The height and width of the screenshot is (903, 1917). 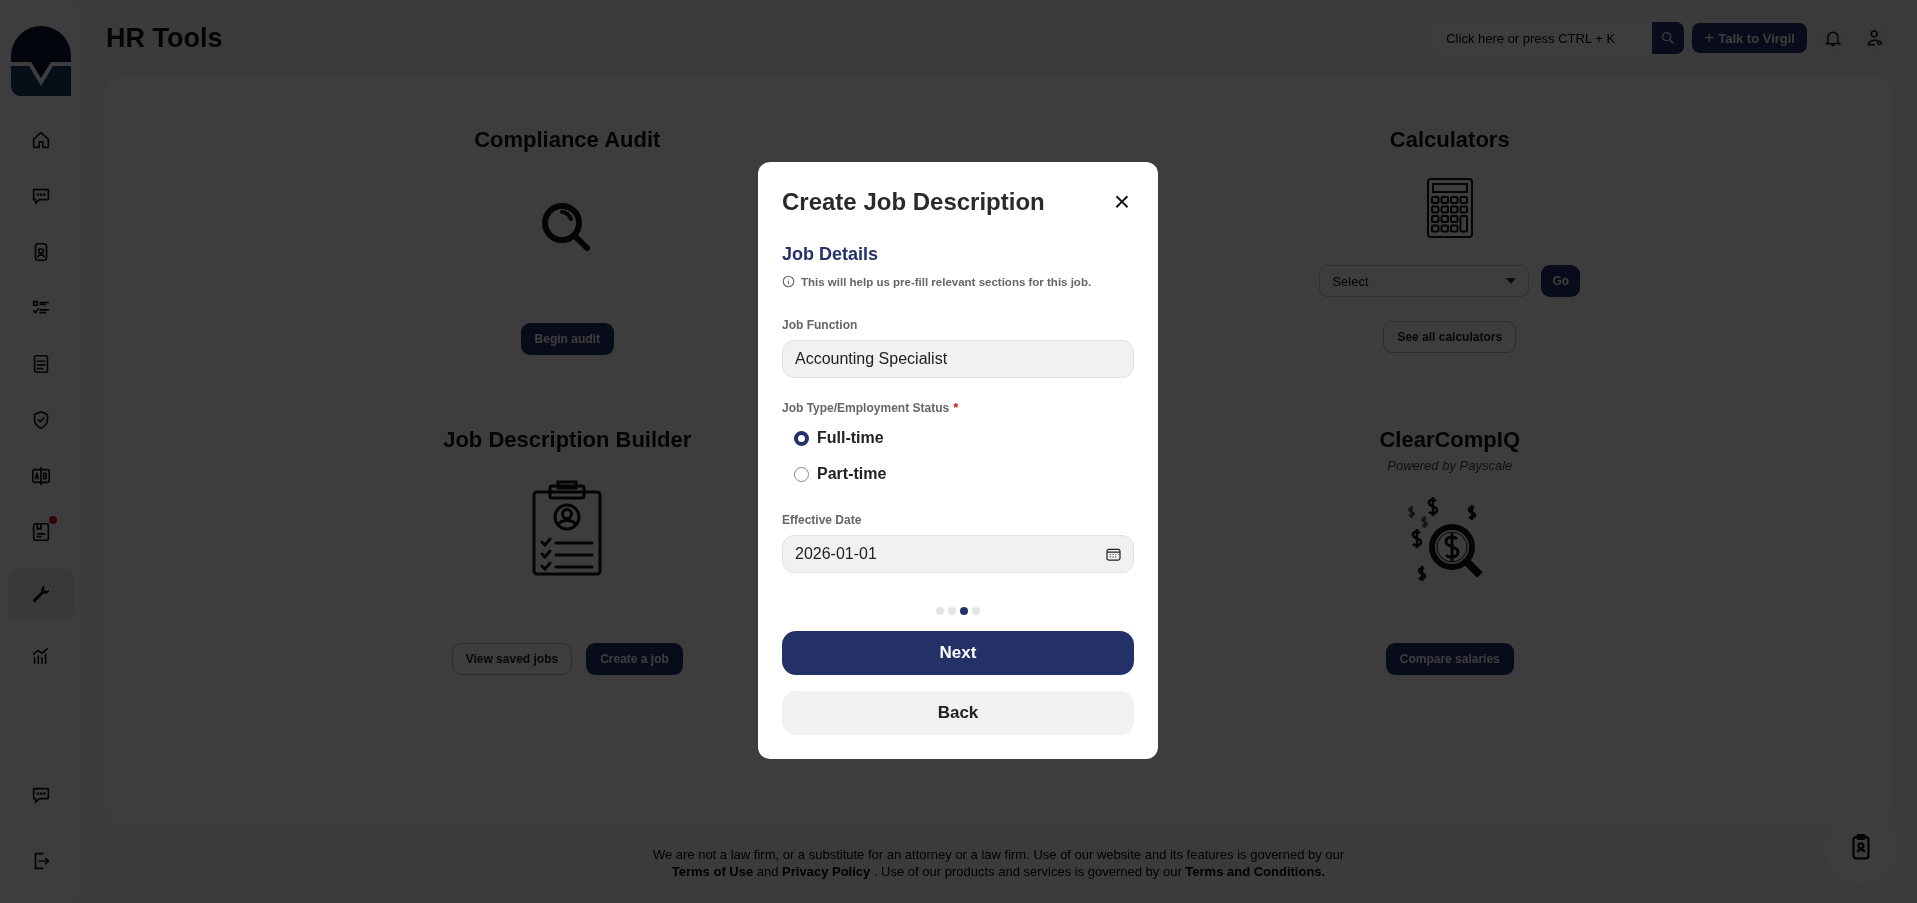 I want to click on tool-title: Compliance Audit, so click(x=567, y=140).